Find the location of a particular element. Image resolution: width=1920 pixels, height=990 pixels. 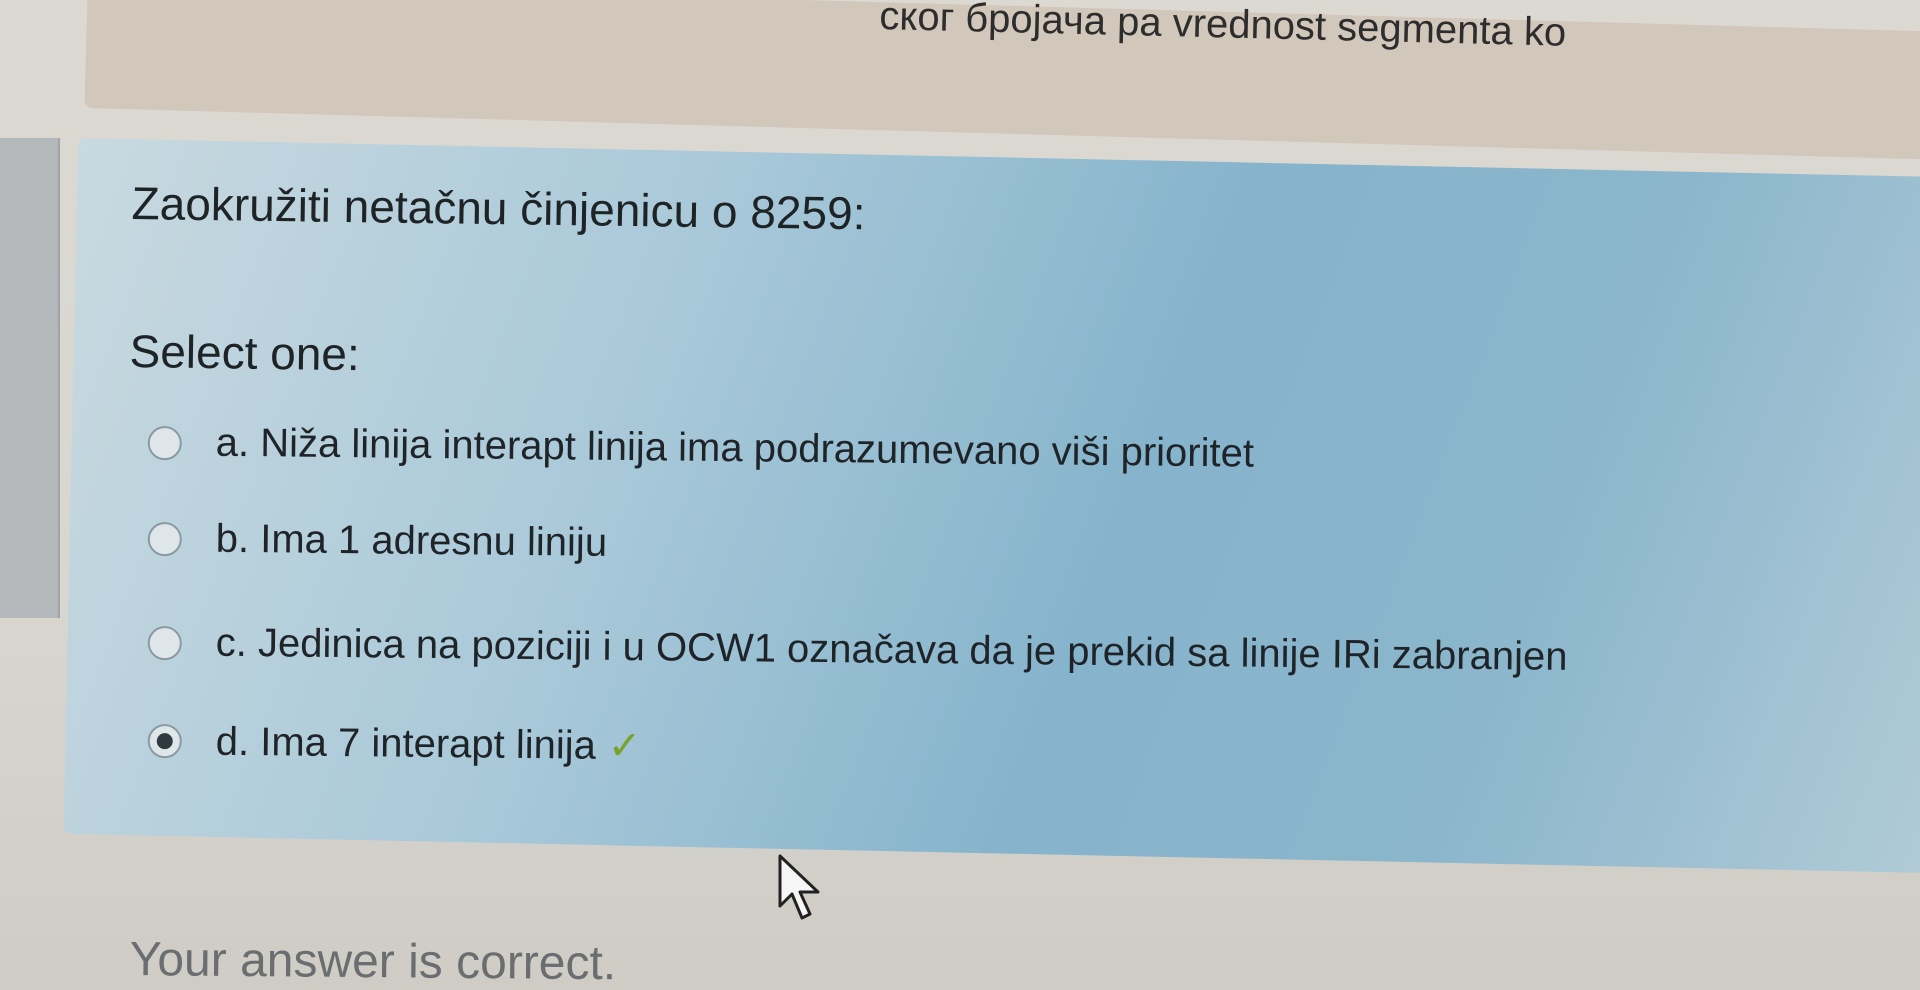

option-d: d. Ima 7 interapt linija ✓ is located at coordinates (394, 743).